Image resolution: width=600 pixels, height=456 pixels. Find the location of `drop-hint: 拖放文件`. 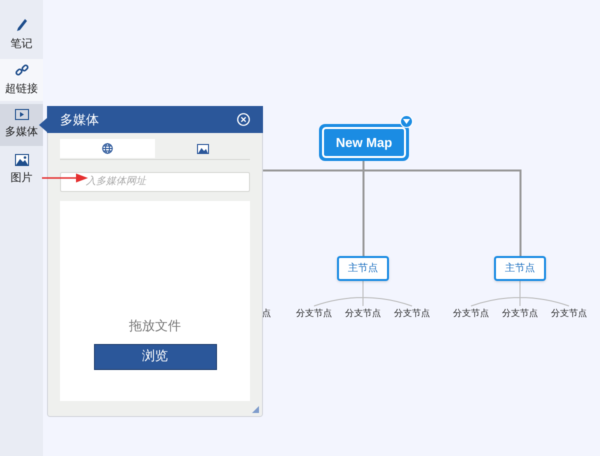

drop-hint: 拖放文件 is located at coordinates (155, 327).